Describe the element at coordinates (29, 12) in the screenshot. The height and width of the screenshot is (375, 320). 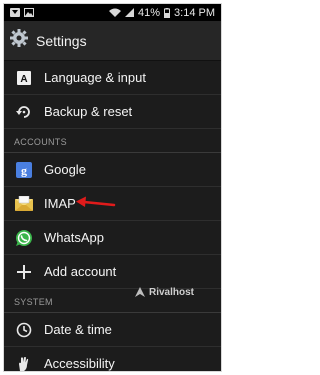
I see `image-icon` at that location.